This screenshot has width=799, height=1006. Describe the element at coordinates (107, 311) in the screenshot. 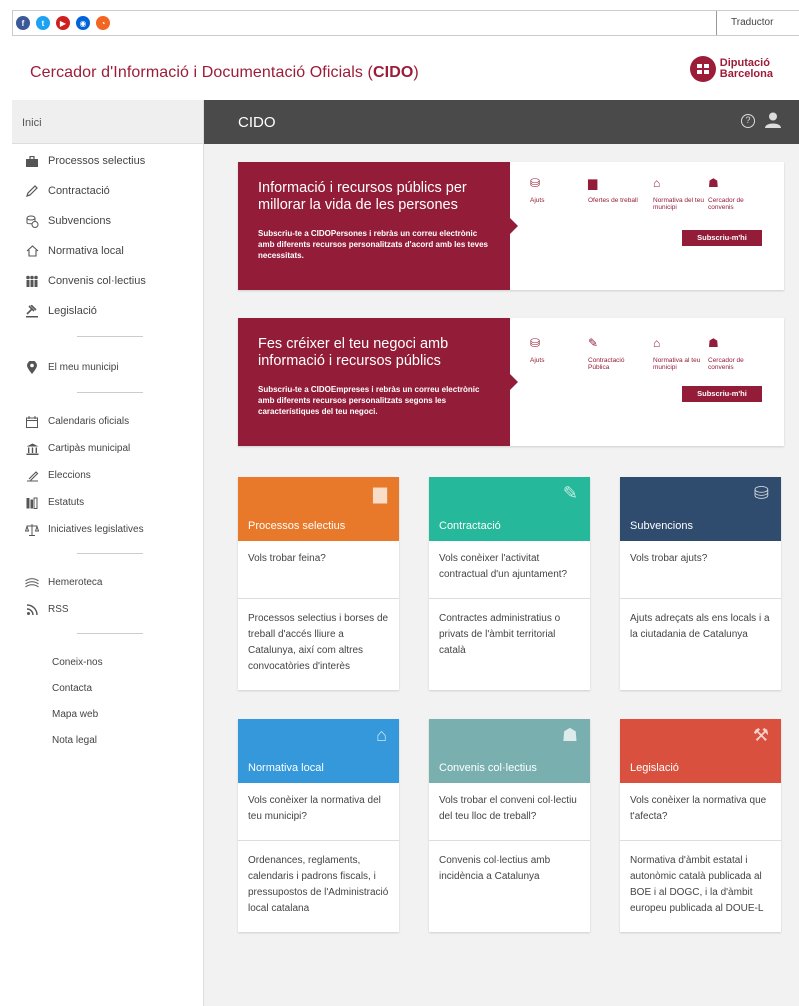

I see `sidebar-item-legislacio: Legislació` at that location.